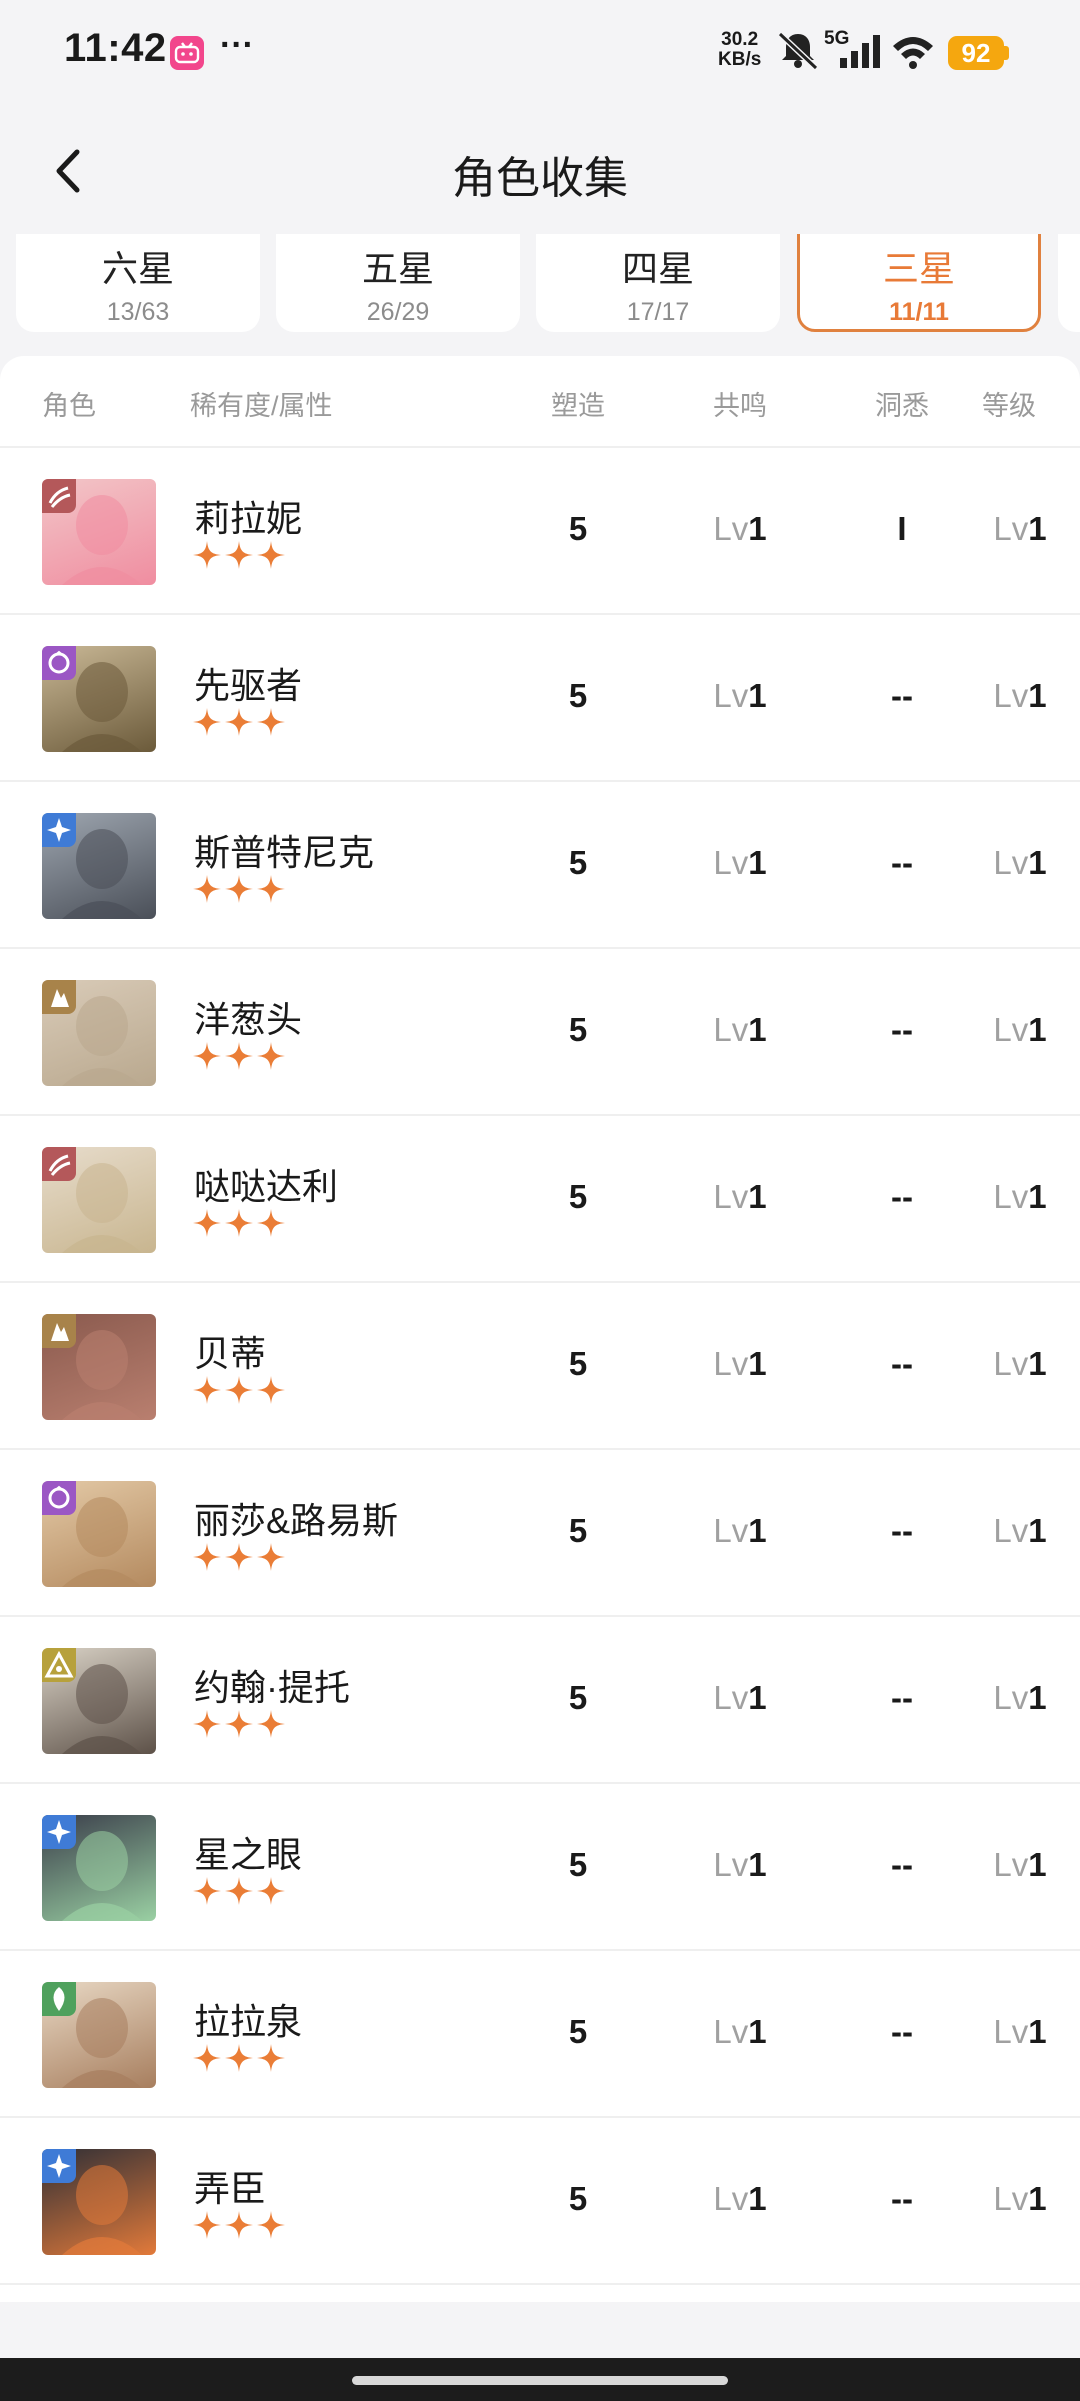 The width and height of the screenshot is (1080, 2401). I want to click on tab-six-star: 六星 13/63, so click(138, 283).